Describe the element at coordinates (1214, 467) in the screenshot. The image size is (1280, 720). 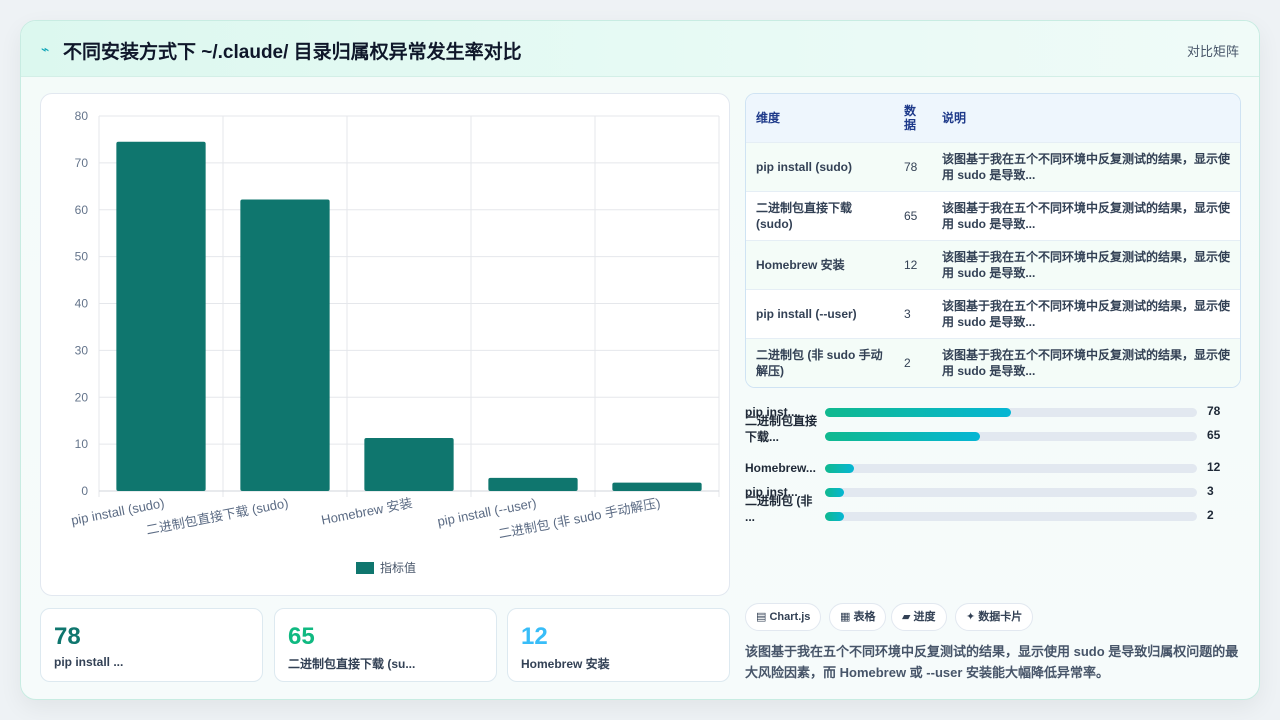
I see `progress-value: 12` at that location.